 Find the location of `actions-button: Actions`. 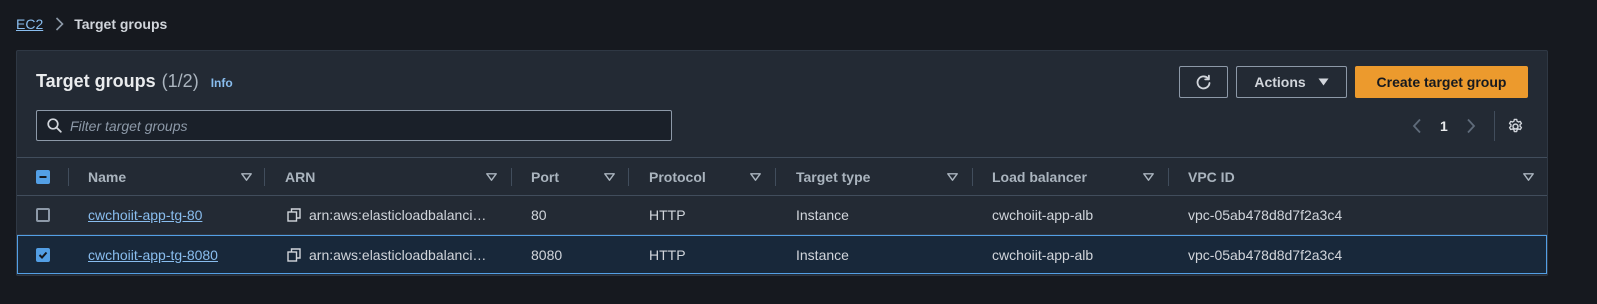

actions-button: Actions is located at coordinates (1291, 82).